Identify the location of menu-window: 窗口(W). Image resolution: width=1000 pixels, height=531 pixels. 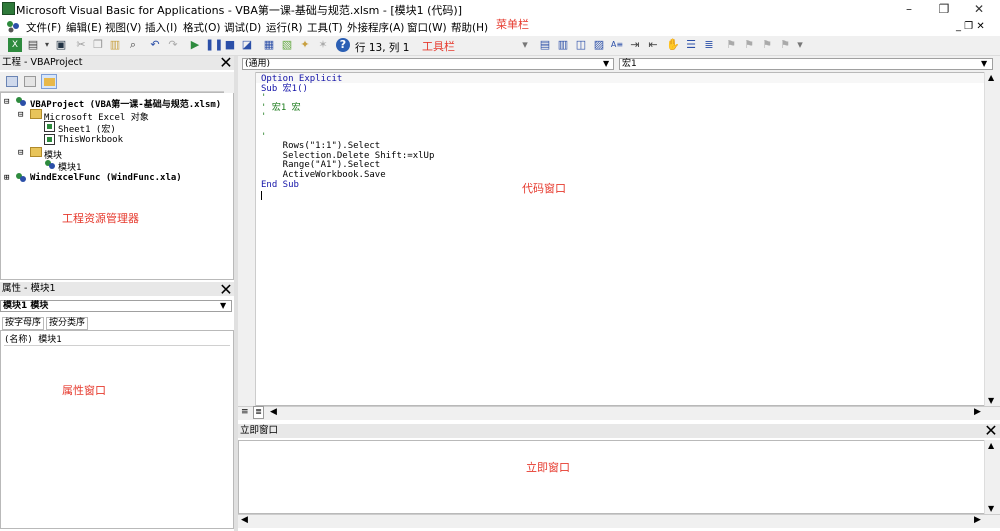
(427, 27).